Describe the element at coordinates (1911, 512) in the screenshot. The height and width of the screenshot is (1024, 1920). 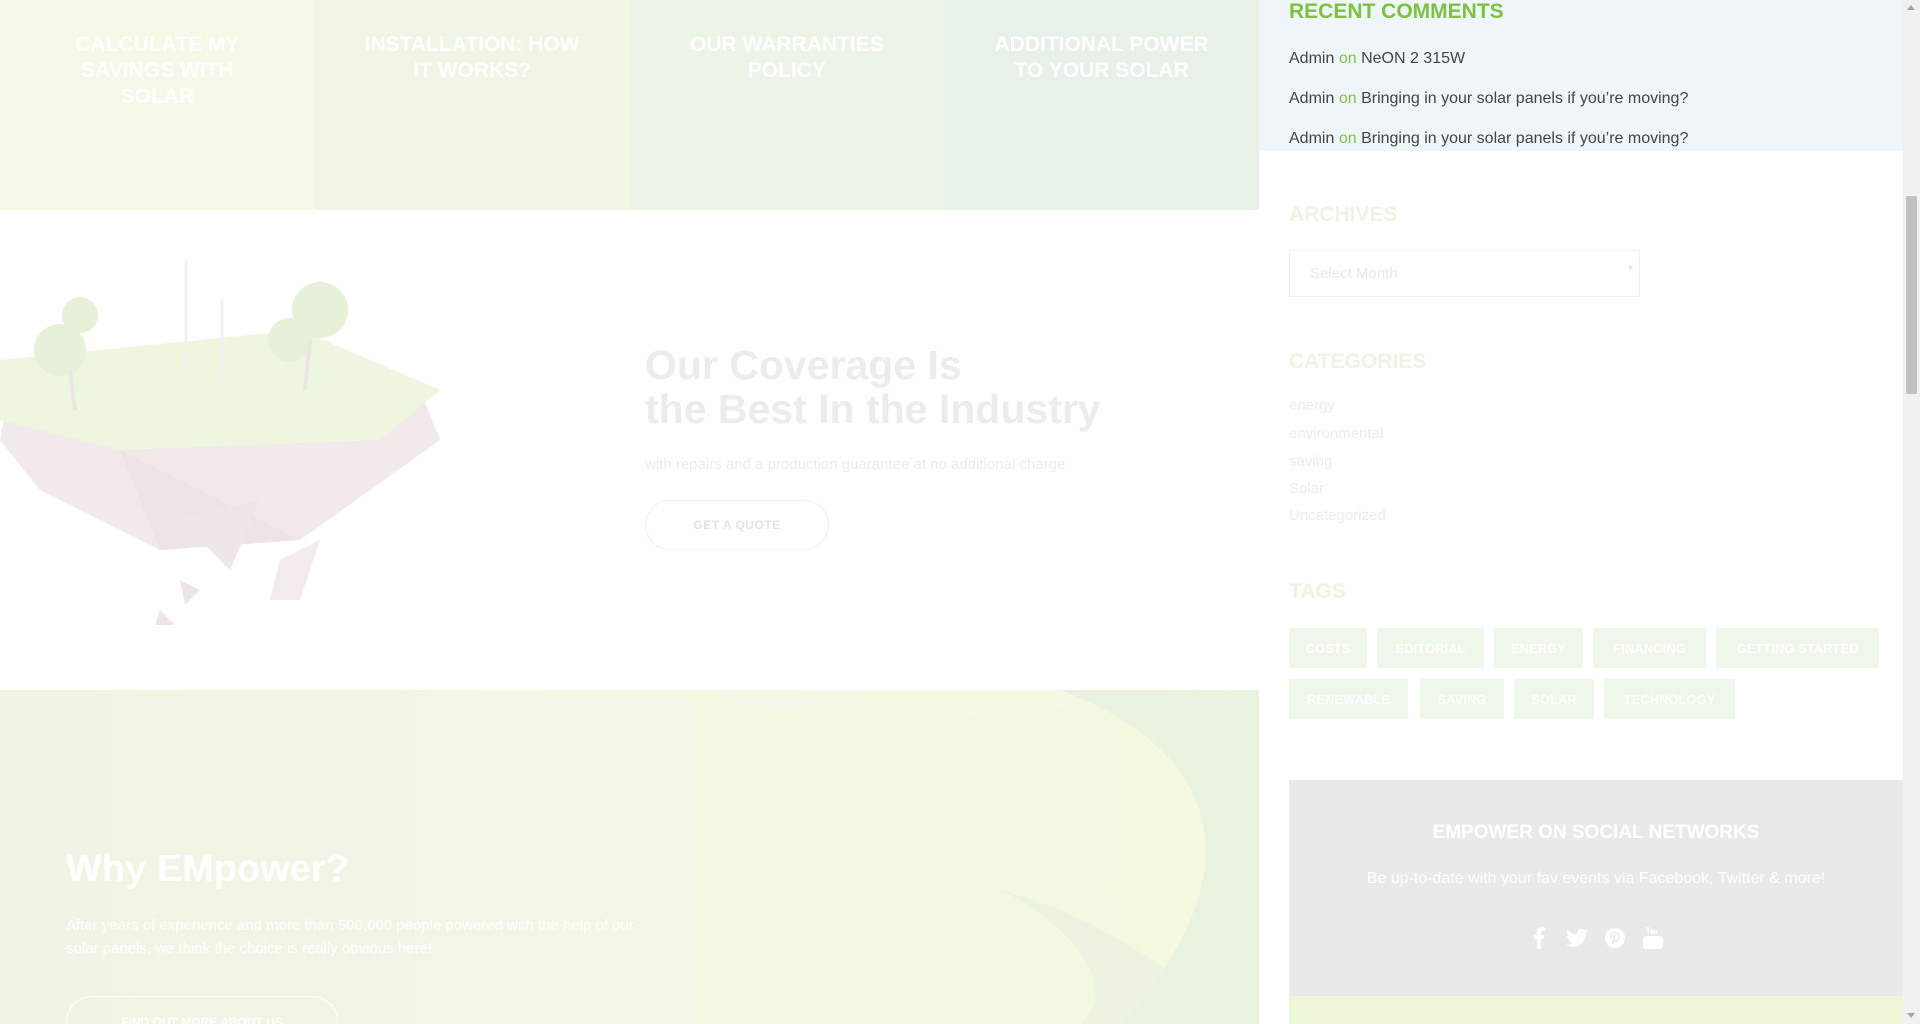
I see `page-scrollbar` at that location.